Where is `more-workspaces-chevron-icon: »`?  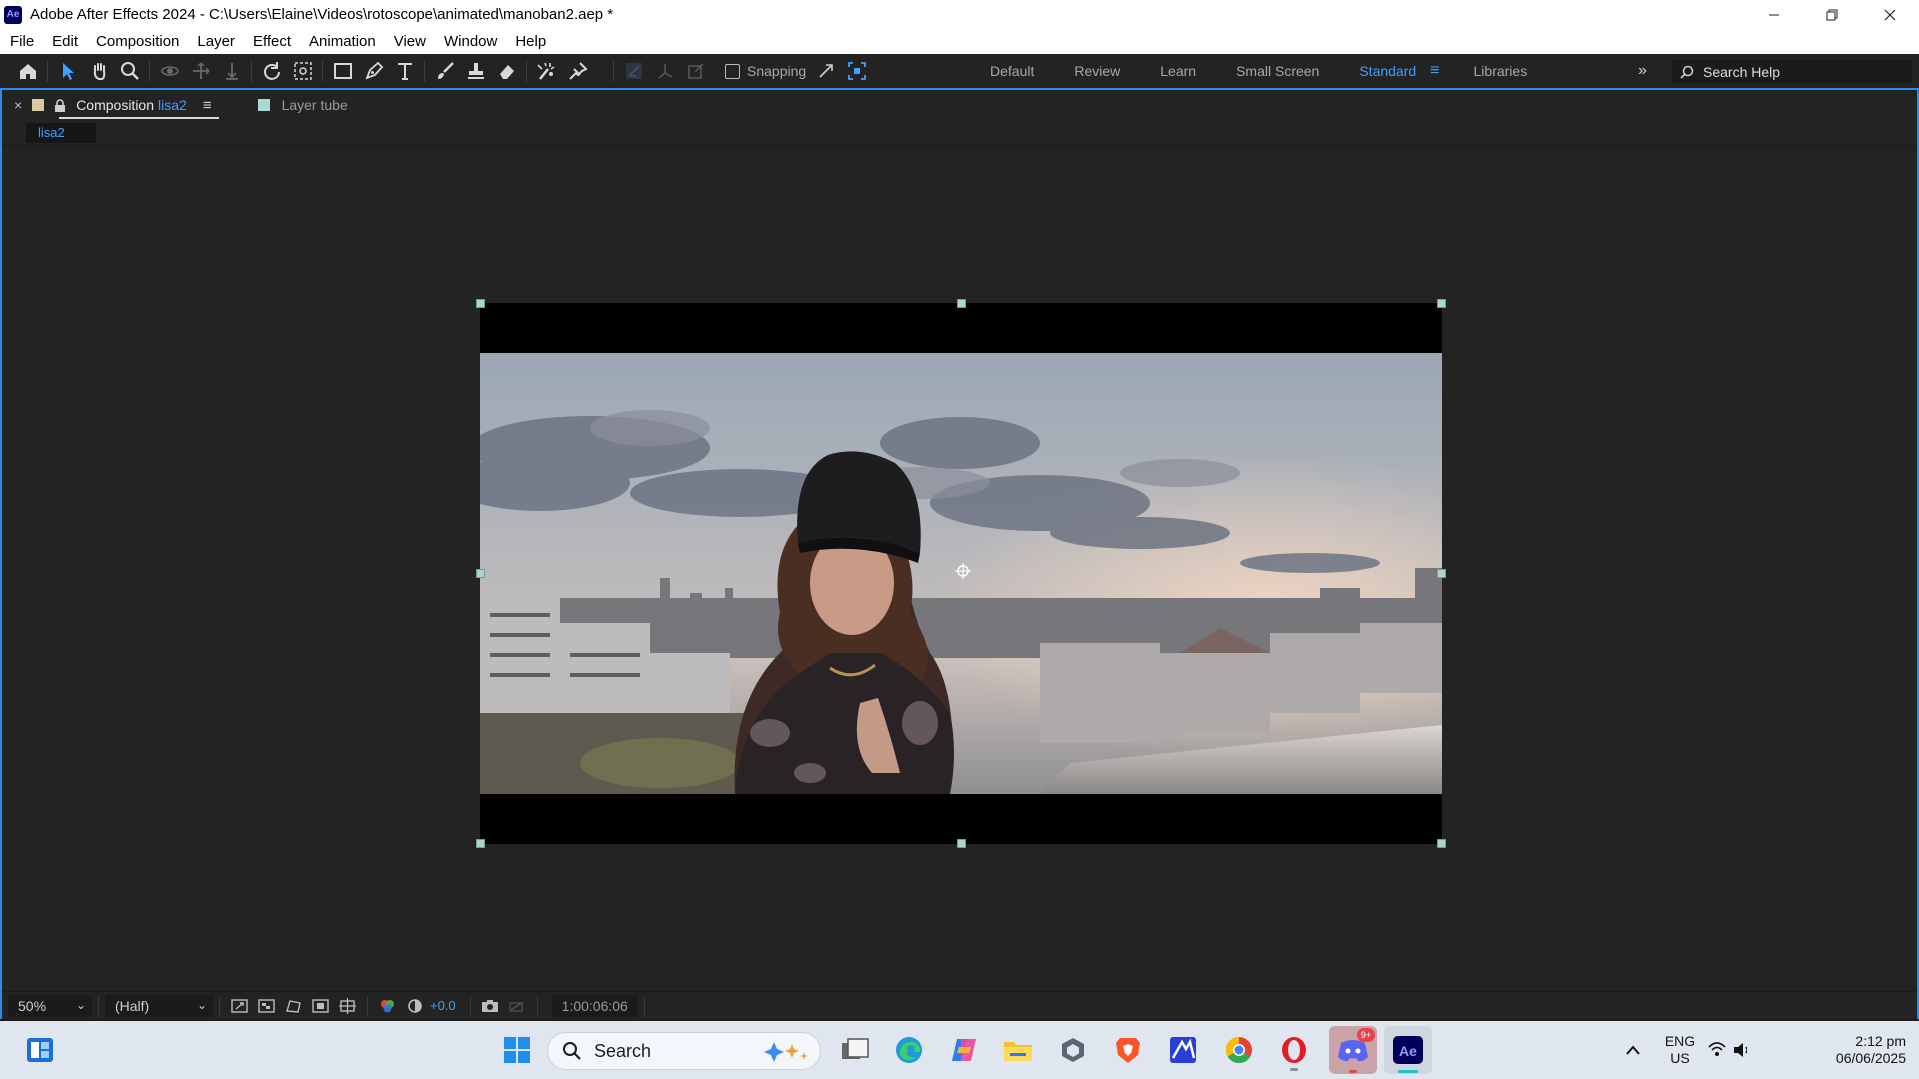
more-workspaces-chevron-icon: » is located at coordinates (1642, 71).